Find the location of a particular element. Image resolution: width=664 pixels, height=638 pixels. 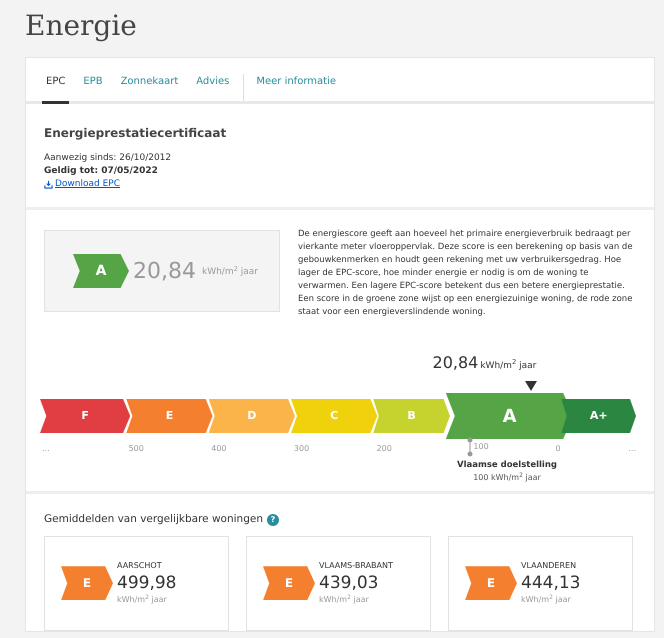

current-score-unit: kWh/m$^{2}$ jaar is located at coordinates (508, 366).